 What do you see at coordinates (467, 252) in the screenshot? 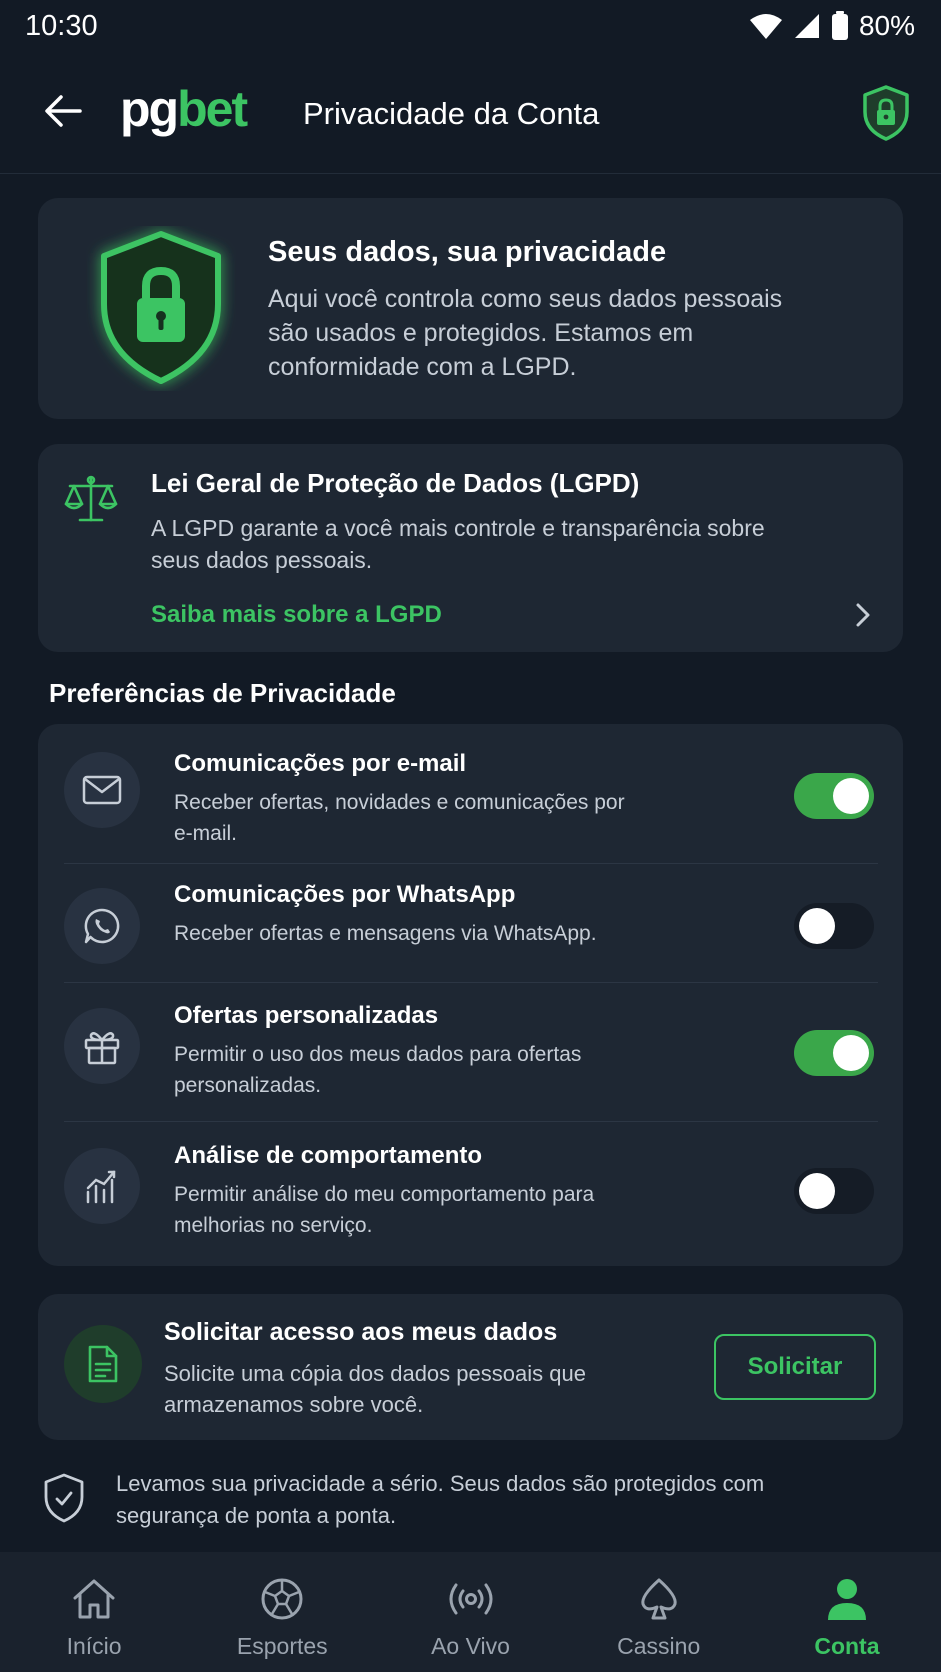
I see `hero-title: Seus dados, sua privacidade` at bounding box center [467, 252].